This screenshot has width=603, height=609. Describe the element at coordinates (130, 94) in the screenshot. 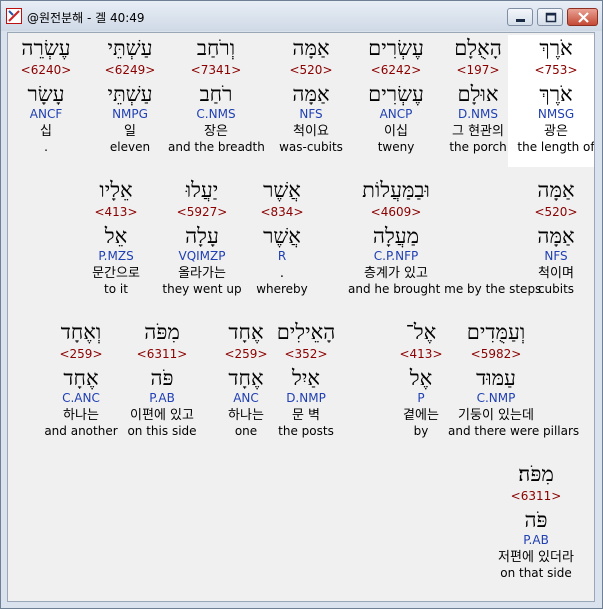

I see `lemma-word: עַשְׁתֵּי` at that location.